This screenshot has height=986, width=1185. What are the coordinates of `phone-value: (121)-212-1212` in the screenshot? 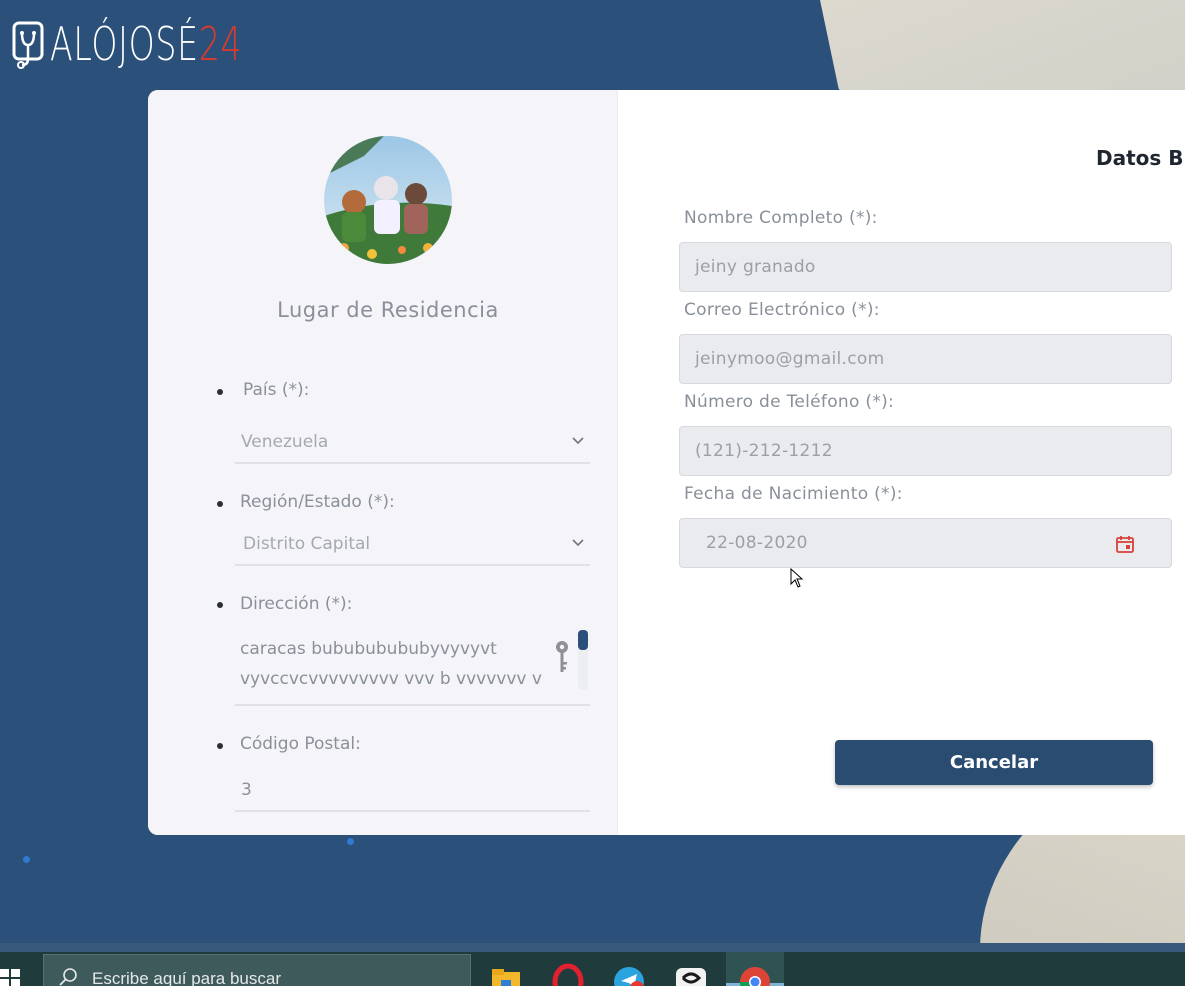 It's located at (764, 451).